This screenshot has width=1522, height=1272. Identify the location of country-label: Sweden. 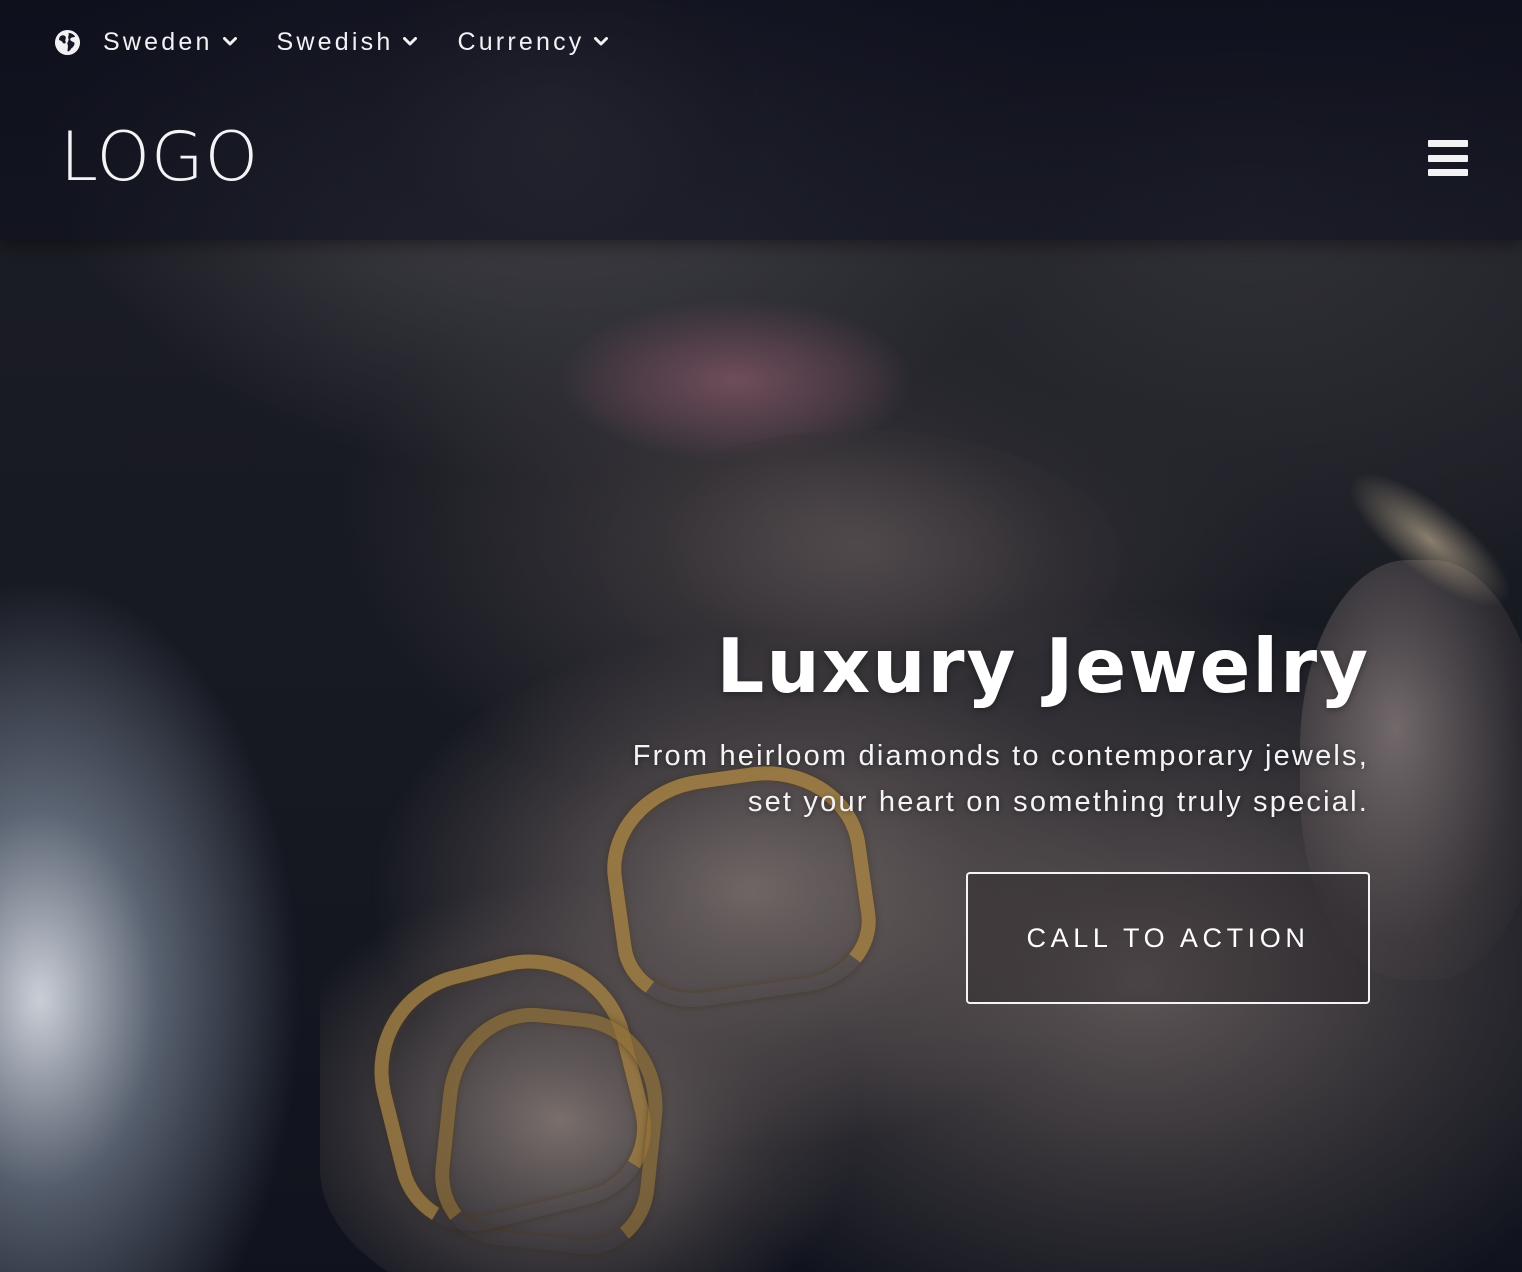
(158, 41).